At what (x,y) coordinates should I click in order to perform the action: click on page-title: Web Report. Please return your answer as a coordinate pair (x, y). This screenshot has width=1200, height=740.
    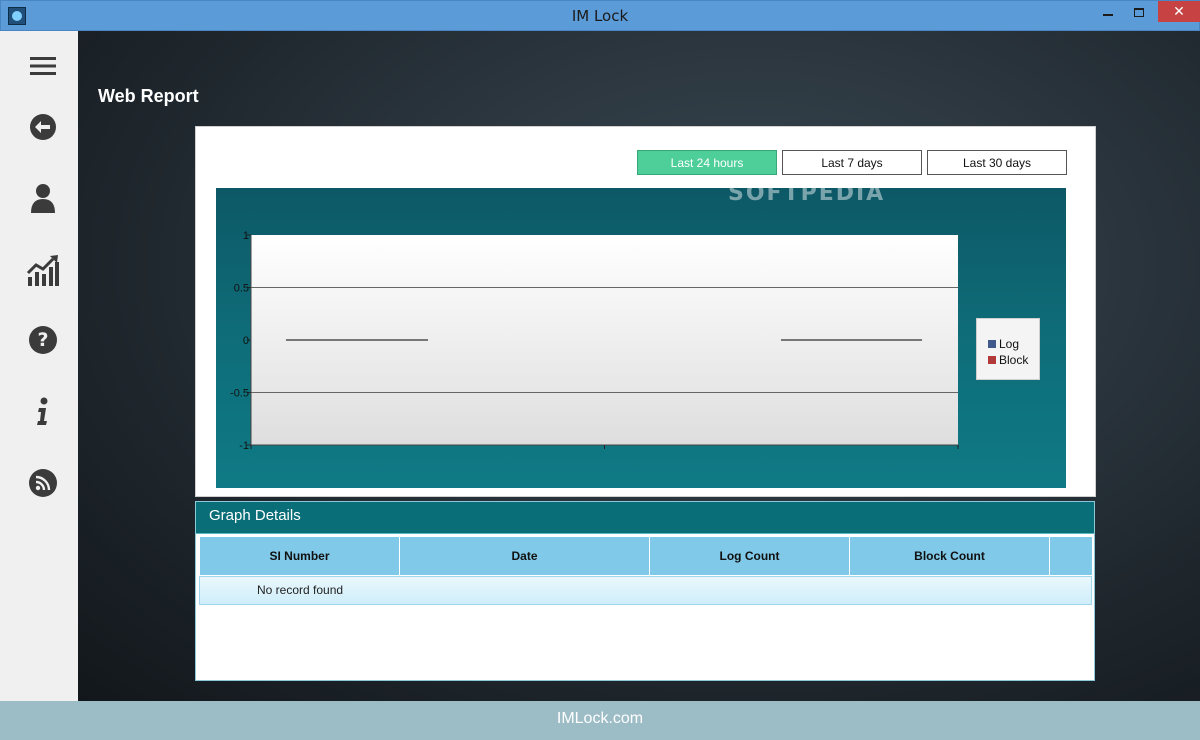
    Looking at the image, I should click on (148, 96).